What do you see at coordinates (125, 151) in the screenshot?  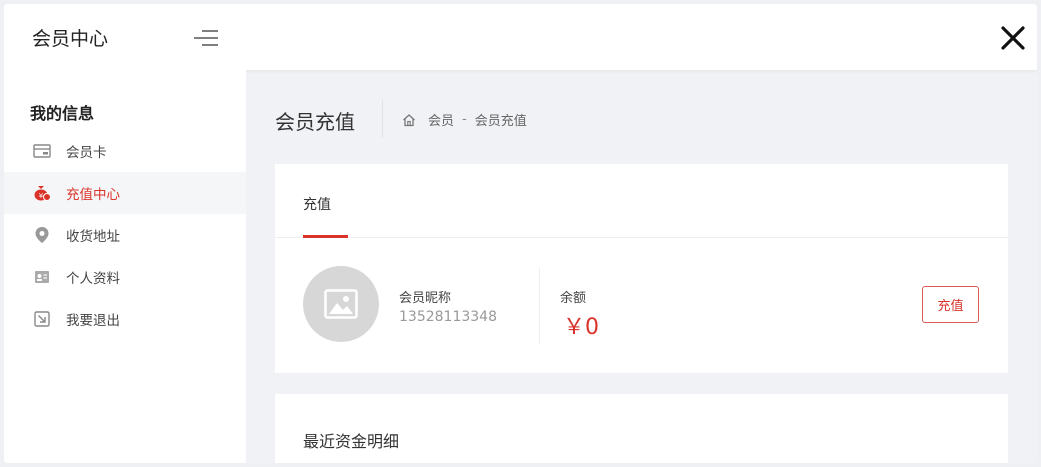 I see `sidebar-item-member-card: 会员卡` at bounding box center [125, 151].